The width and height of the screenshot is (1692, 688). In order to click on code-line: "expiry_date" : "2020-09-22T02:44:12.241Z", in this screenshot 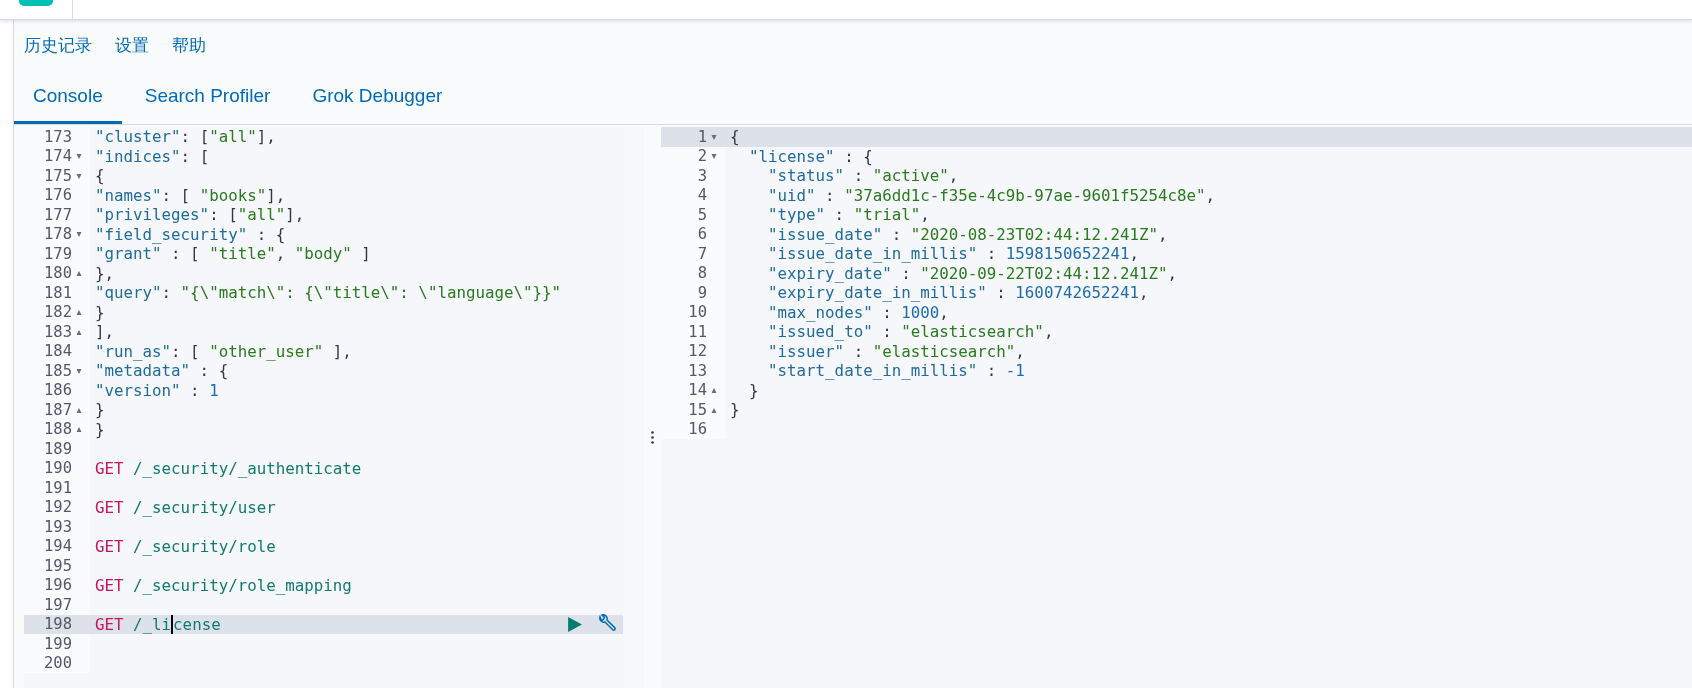, I will do `click(972, 273)`.